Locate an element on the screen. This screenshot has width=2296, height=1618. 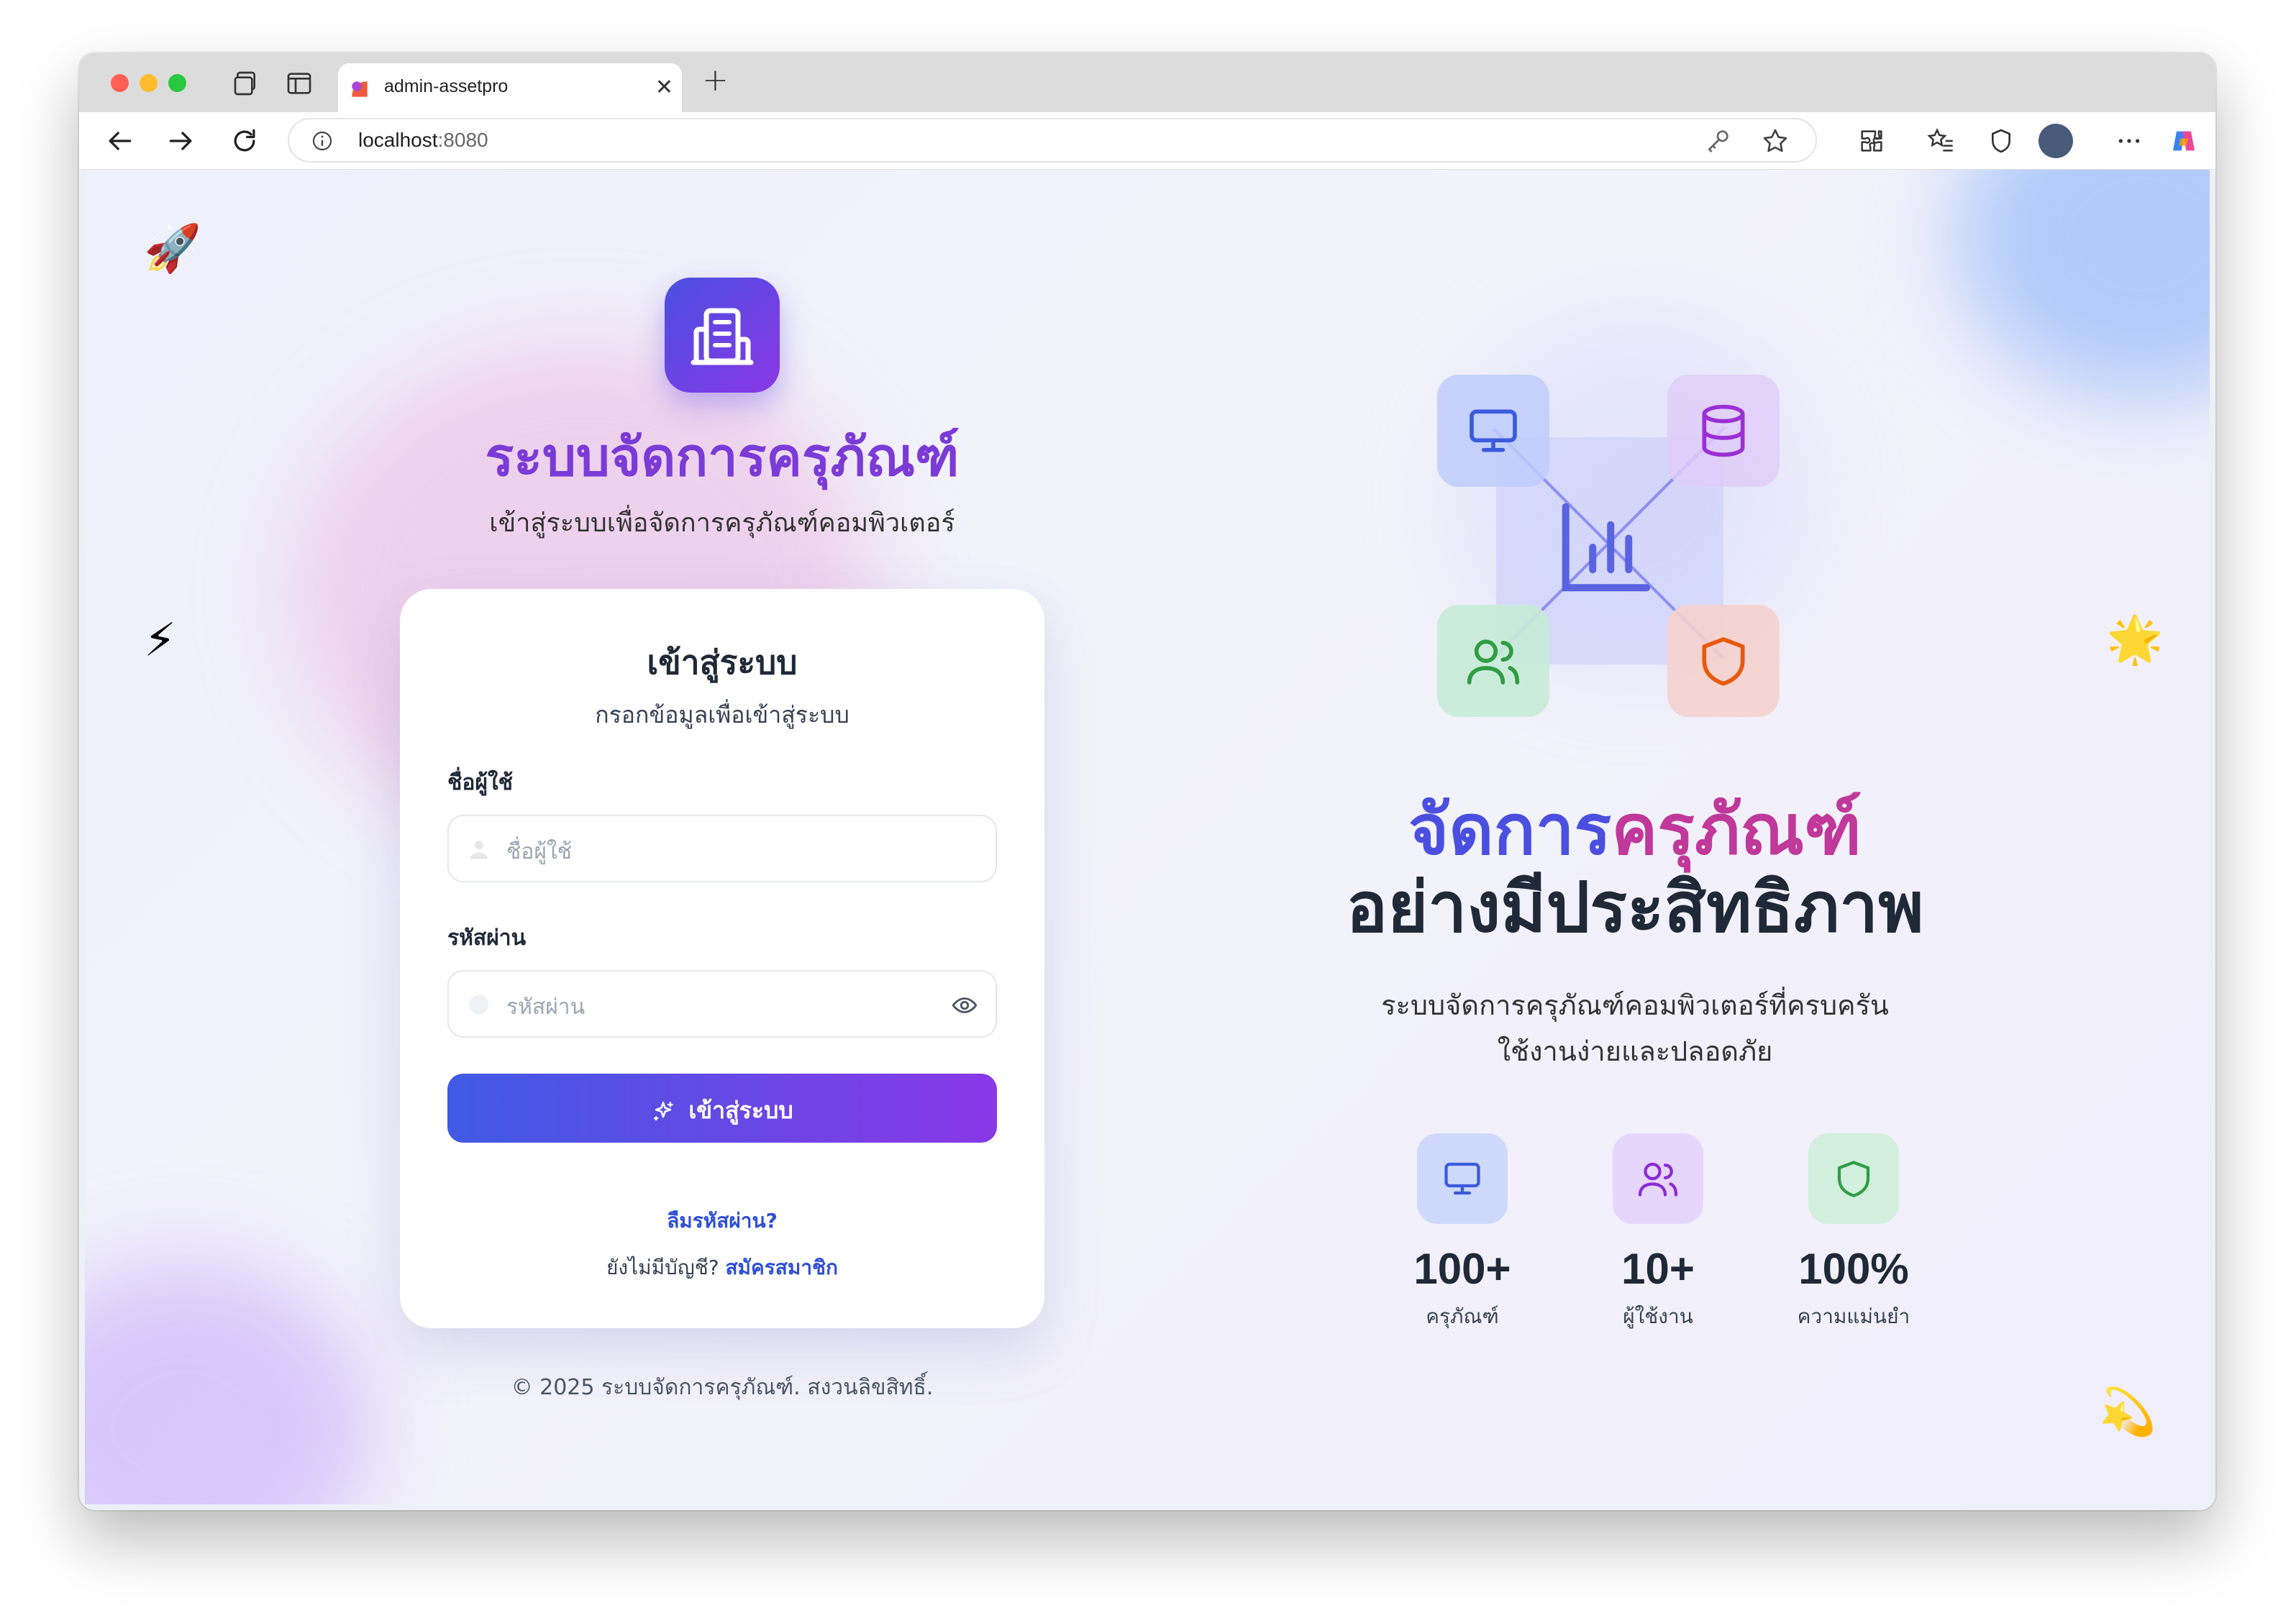
address-toolbar: localhost:8080 is located at coordinates (1147, 141).